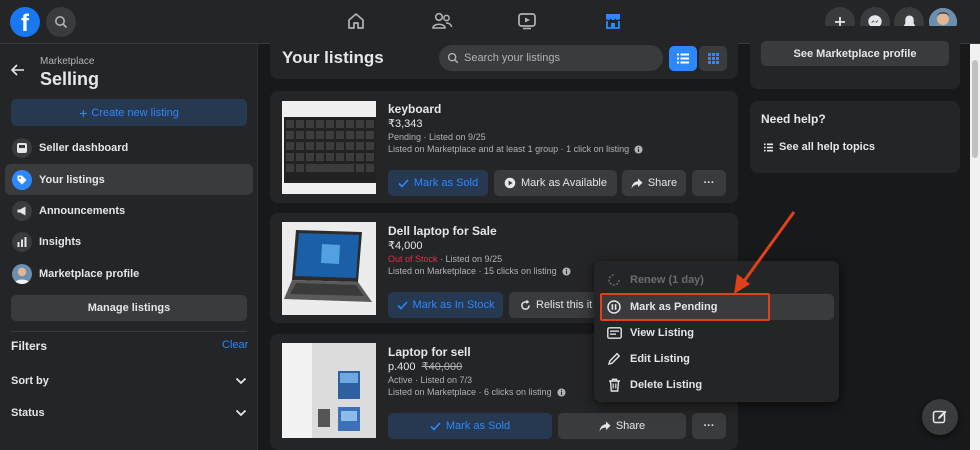 This screenshot has width=980, height=450. What do you see at coordinates (129, 241) in the screenshot?
I see `sidebar-item-insights: Insights` at bounding box center [129, 241].